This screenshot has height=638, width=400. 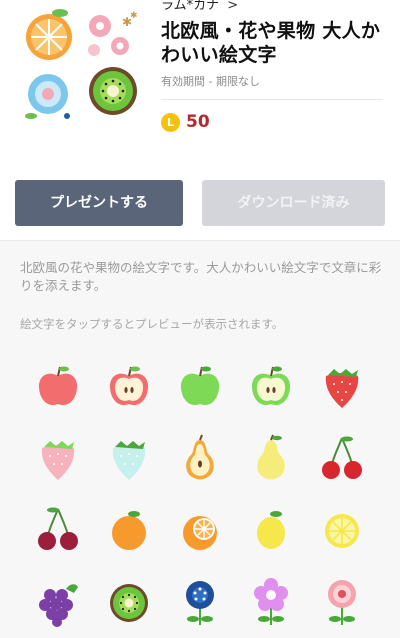 What do you see at coordinates (58, 387) in the screenshot?
I see `emoji-apple-red-icon` at bounding box center [58, 387].